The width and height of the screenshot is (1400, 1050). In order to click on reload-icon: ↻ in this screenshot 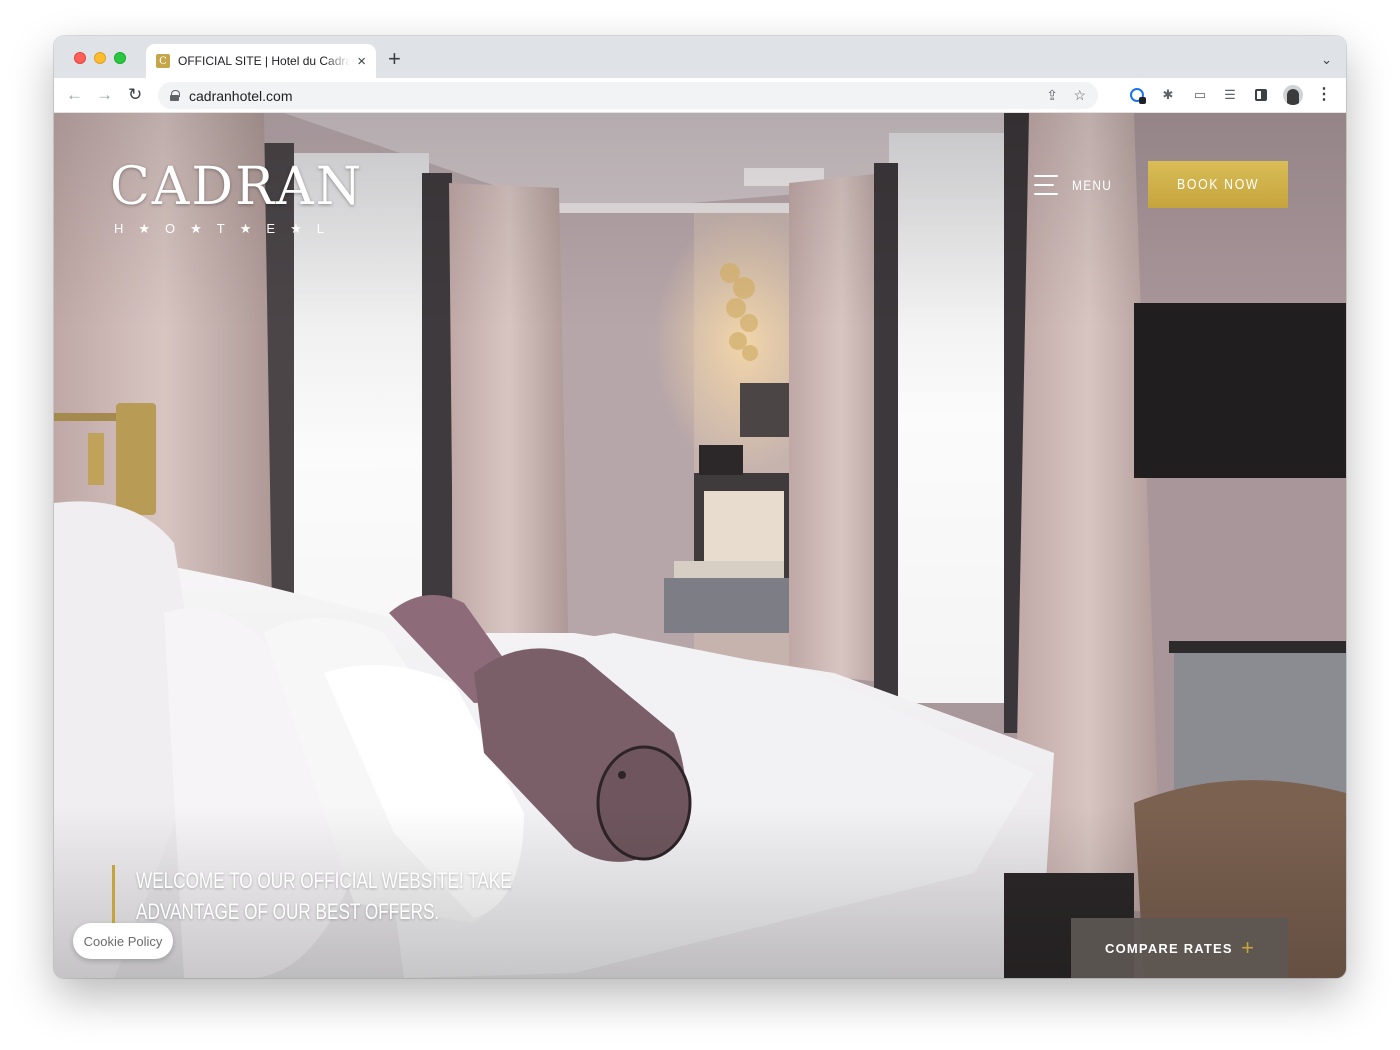, I will do `click(135, 95)`.